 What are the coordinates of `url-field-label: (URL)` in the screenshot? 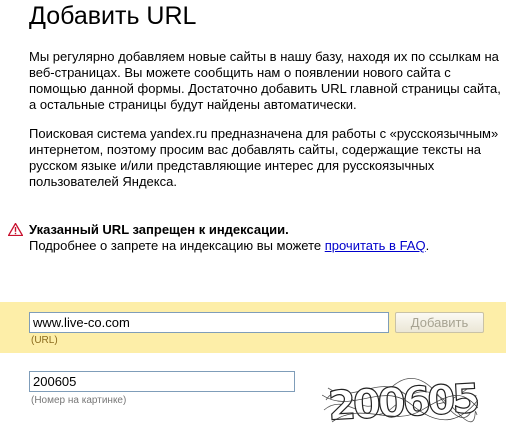 It's located at (44, 340).